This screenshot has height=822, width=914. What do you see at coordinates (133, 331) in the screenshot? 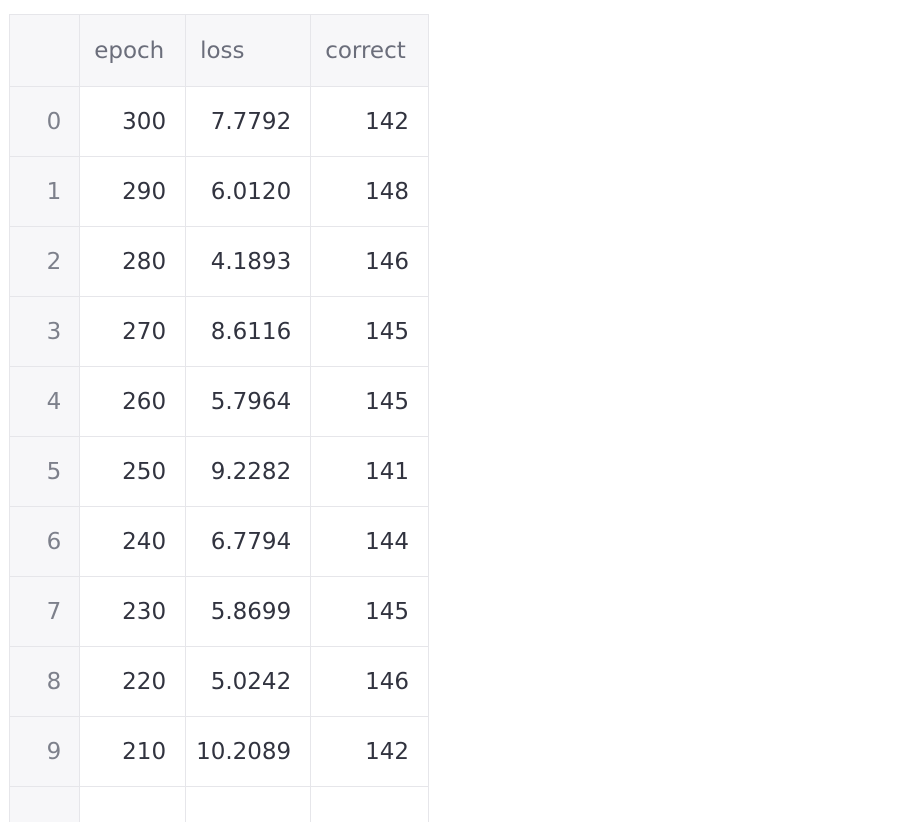
I see `cell-epoch: 270` at bounding box center [133, 331].